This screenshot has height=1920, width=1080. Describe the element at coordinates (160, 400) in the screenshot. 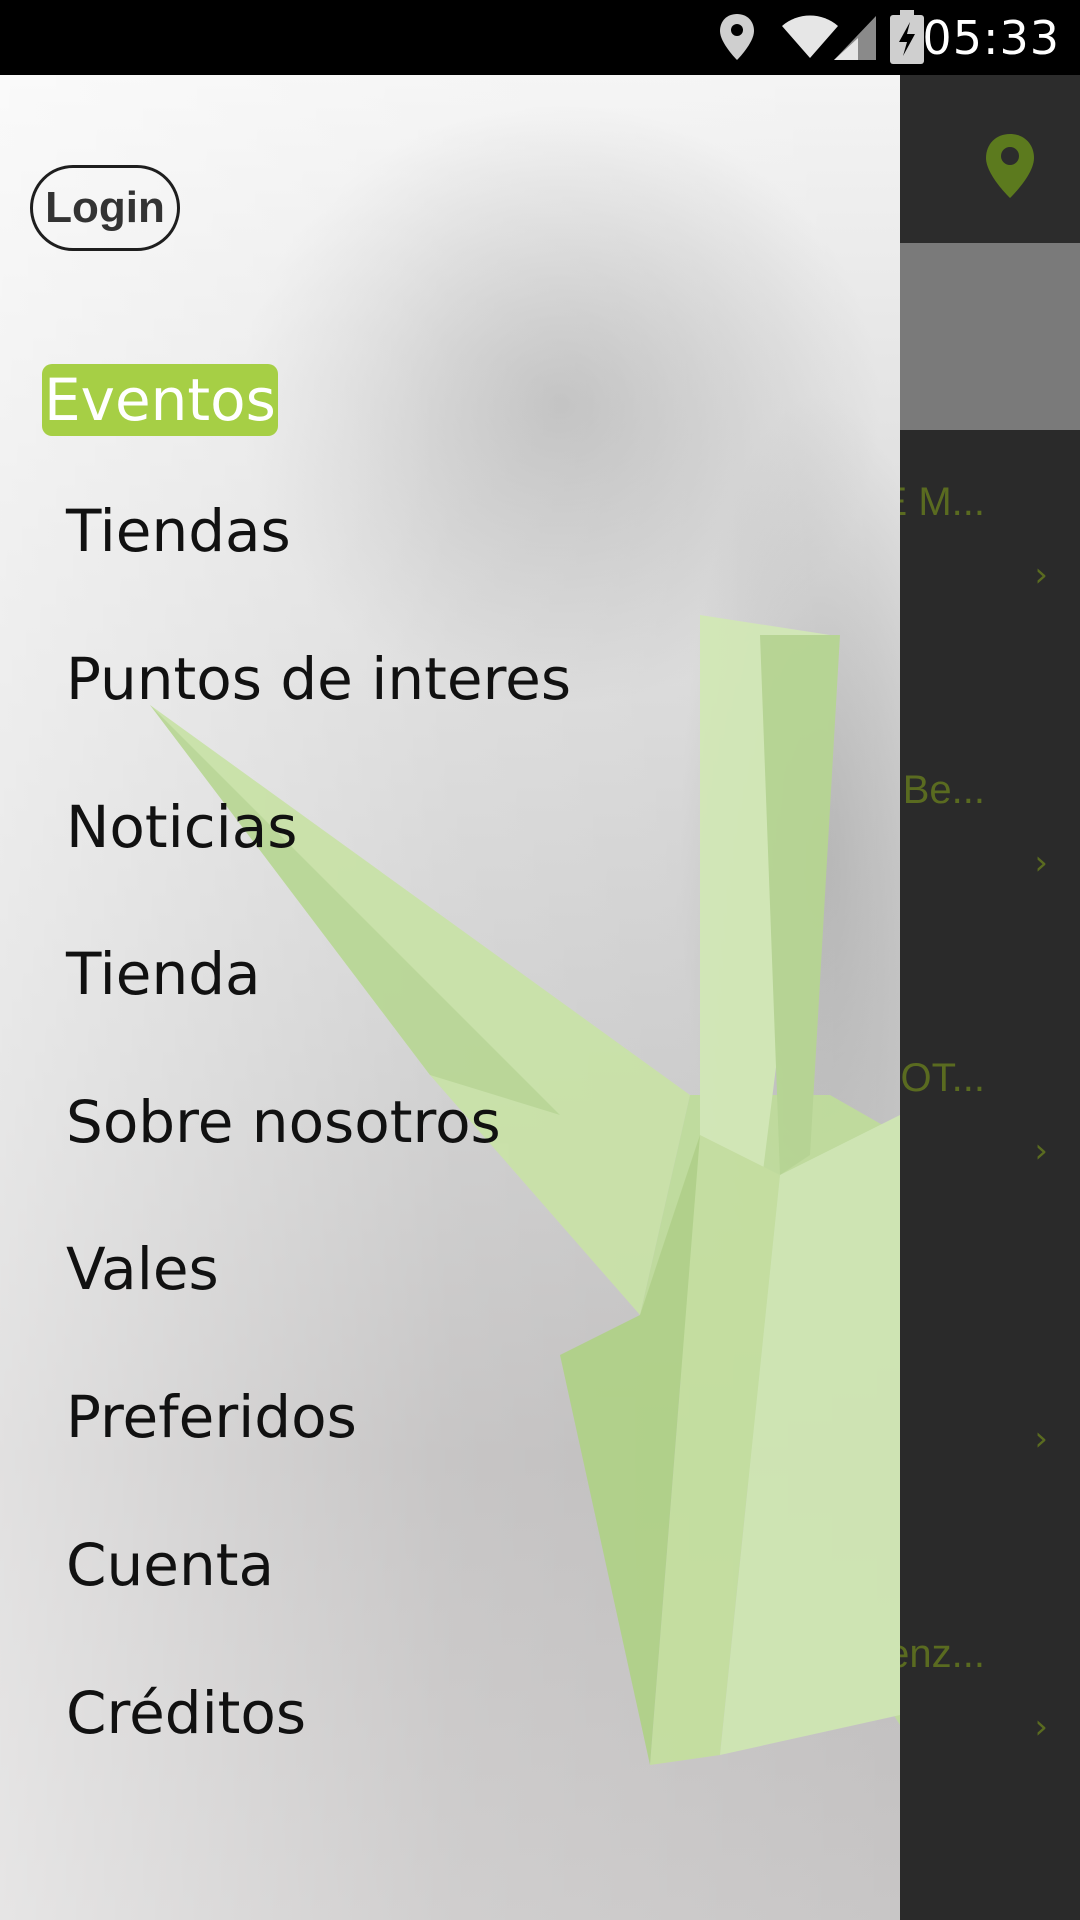

I see `menu-item-eventos: Eventos` at that location.